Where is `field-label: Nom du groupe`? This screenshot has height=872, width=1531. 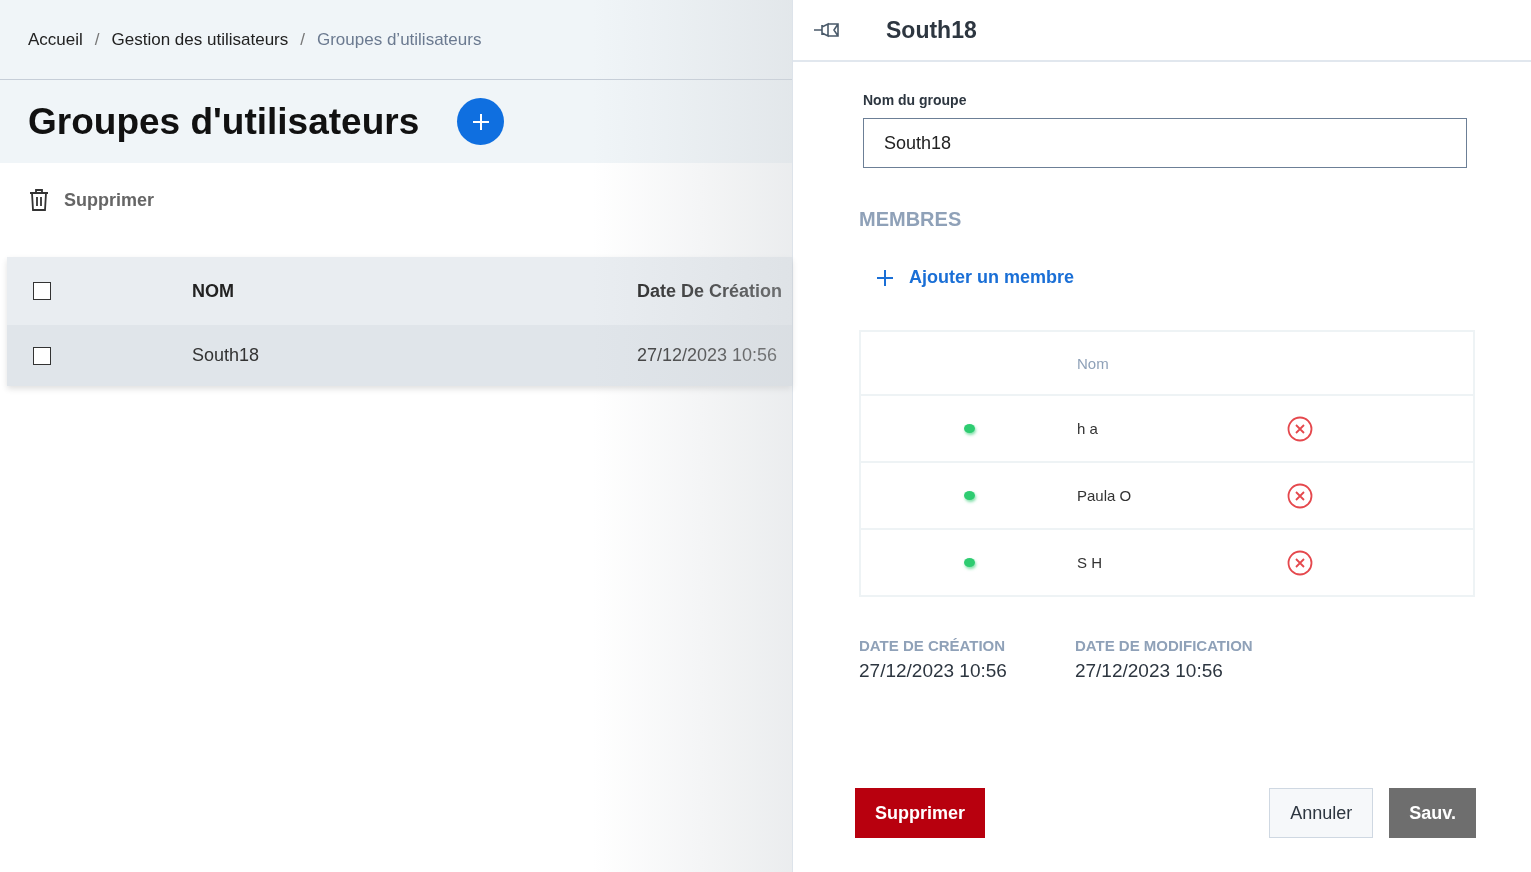 field-label: Nom du groupe is located at coordinates (915, 100).